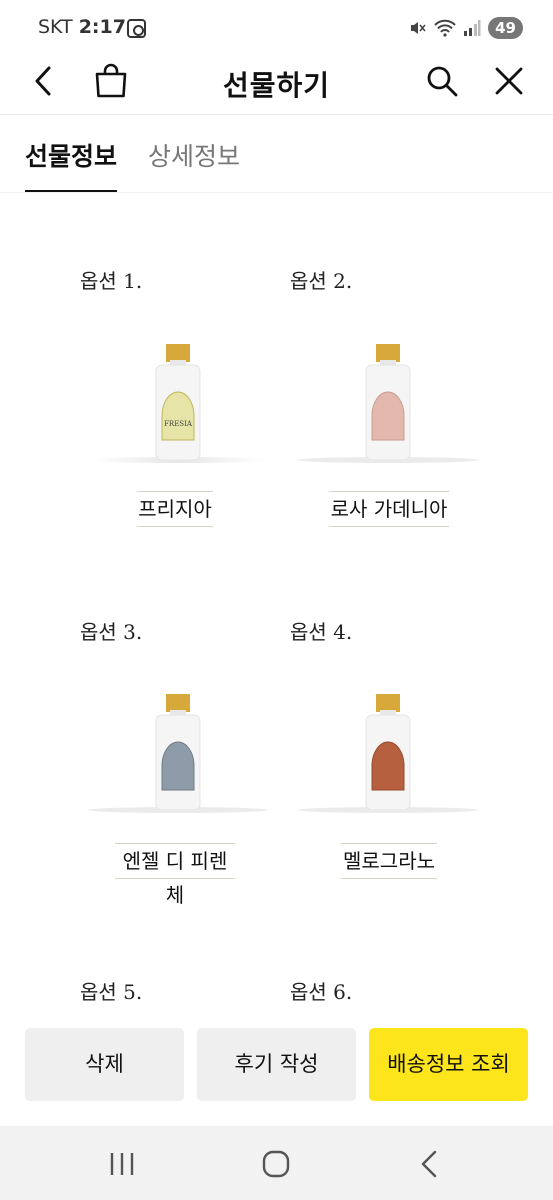 Image resolution: width=553 pixels, height=1200 pixels. I want to click on delivery-info-button: 배송정보 조회, so click(448, 1064).